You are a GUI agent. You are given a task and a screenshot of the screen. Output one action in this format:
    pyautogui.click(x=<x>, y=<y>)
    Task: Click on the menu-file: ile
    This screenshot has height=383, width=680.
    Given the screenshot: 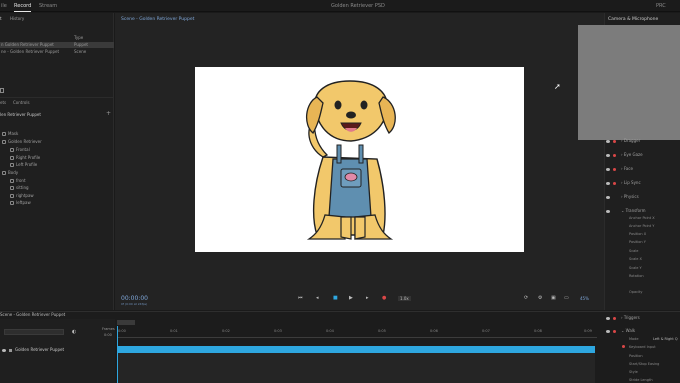 What is the action you would take?
    pyautogui.click(x=4, y=6)
    